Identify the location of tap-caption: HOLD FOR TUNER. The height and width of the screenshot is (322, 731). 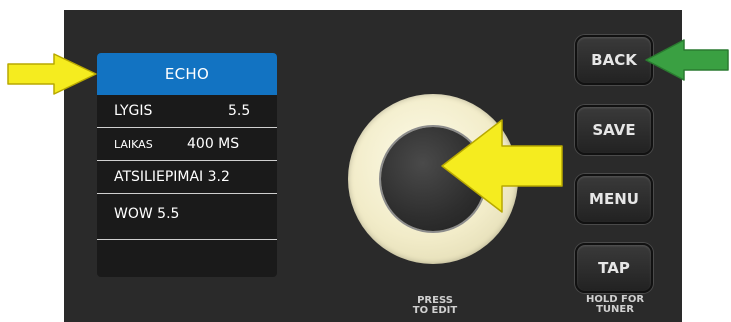
(615, 305).